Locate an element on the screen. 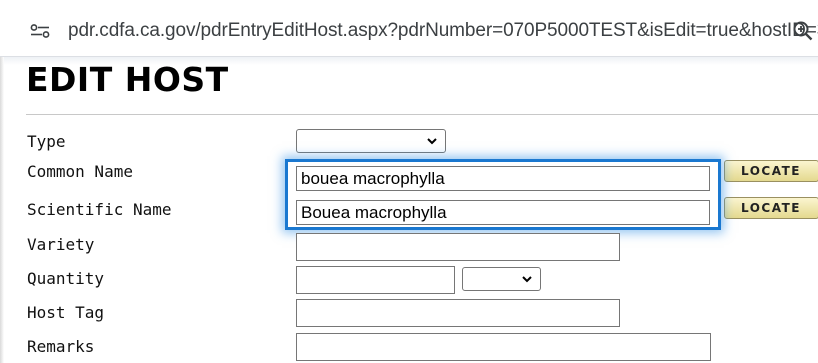 This screenshot has width=818, height=363. quantity-input is located at coordinates (375, 280).